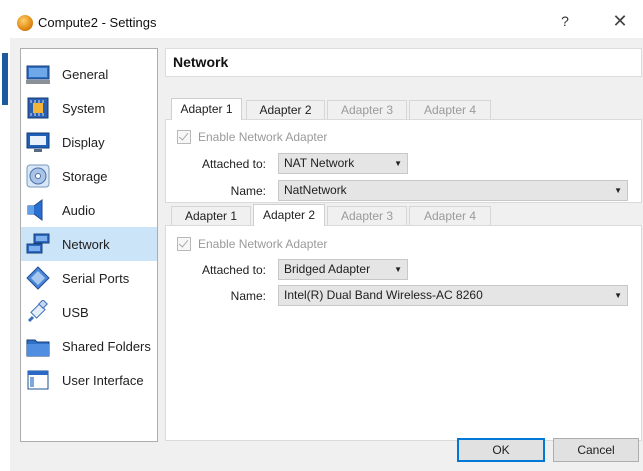 The height and width of the screenshot is (471, 643). What do you see at coordinates (5, 79) in the screenshot?
I see `background-window-accent` at bounding box center [5, 79].